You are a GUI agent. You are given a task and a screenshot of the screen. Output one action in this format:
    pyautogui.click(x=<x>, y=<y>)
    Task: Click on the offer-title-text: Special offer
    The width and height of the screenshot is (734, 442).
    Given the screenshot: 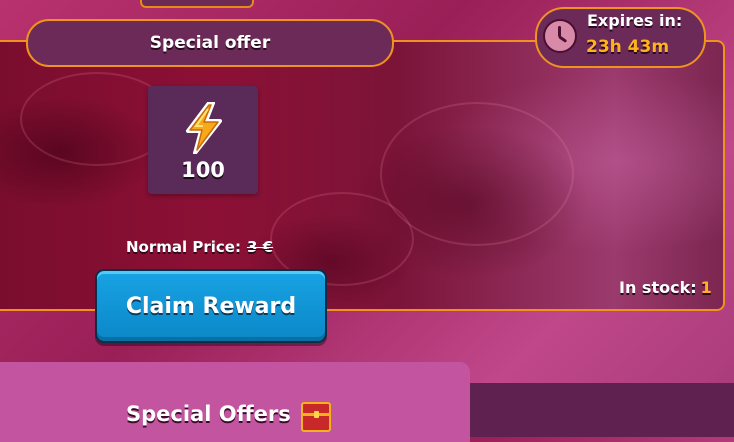 What is the action you would take?
    pyautogui.click(x=210, y=43)
    